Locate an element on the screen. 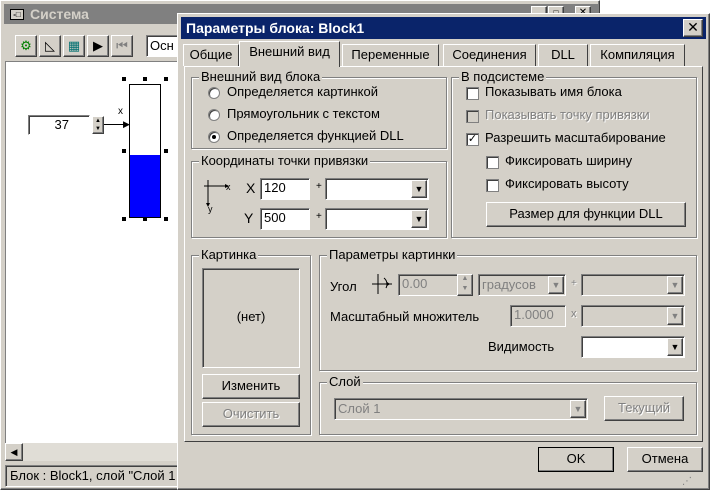  tab-label: Переменные is located at coordinates (390, 54).